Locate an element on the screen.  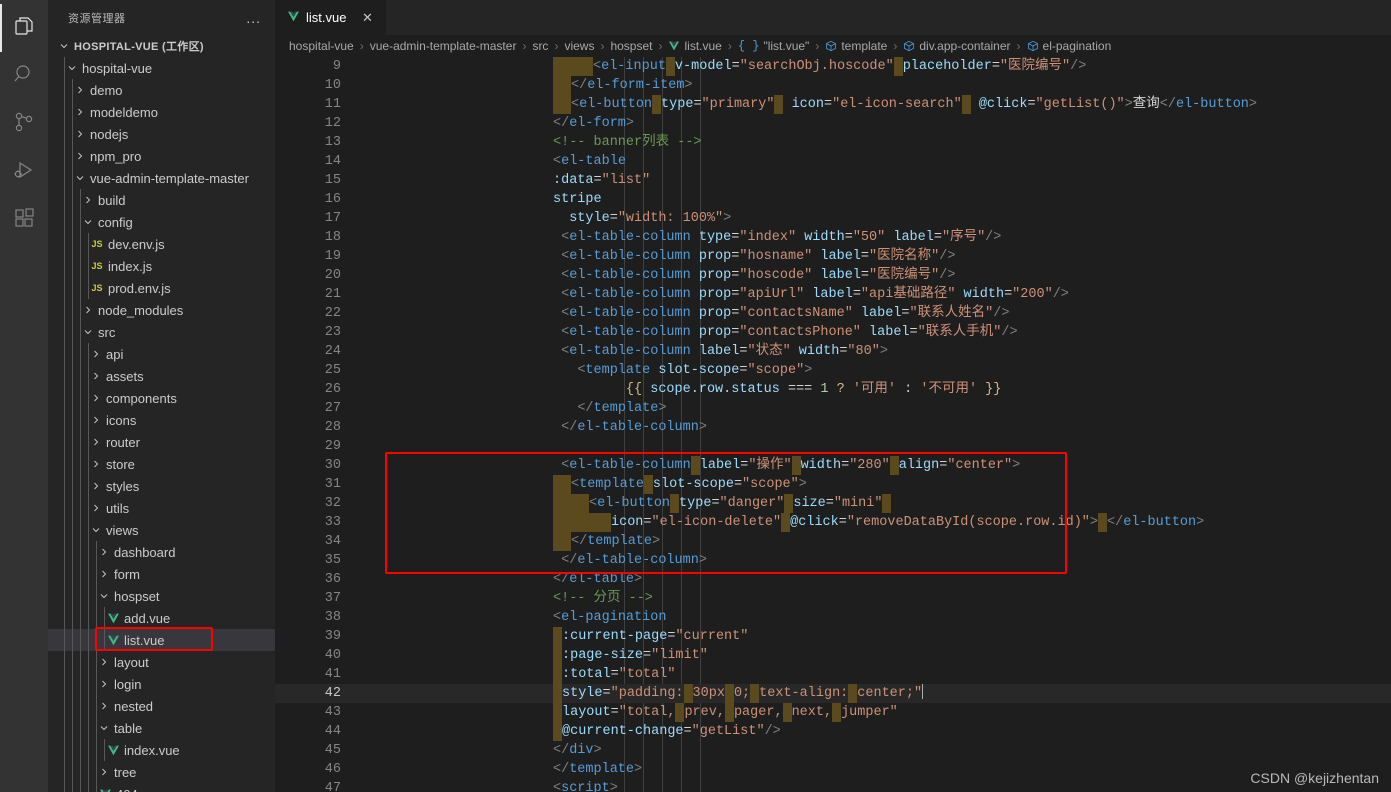
tree-item-utils: utils is located at coordinates (161, 508).